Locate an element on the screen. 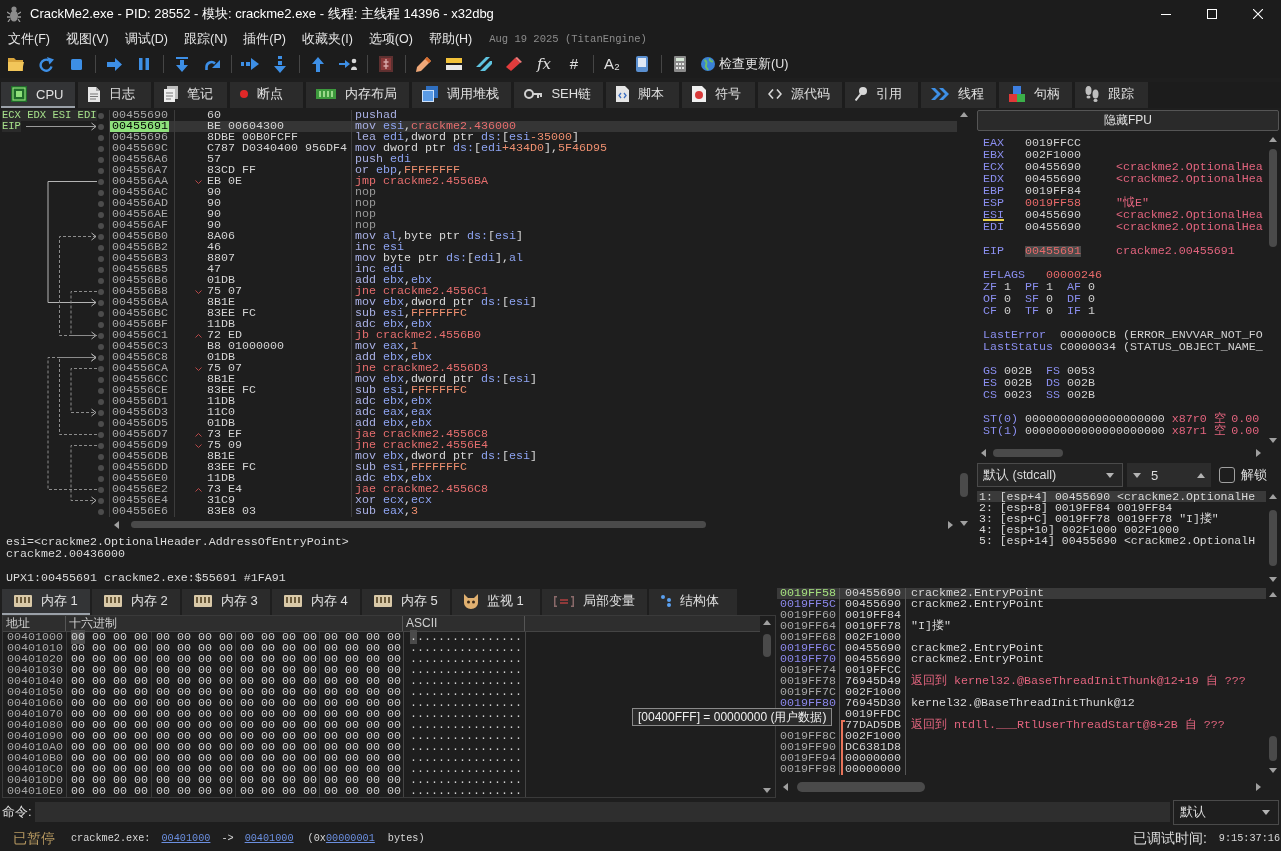 Image resolution: width=1281 pixels, height=851 pixels. tab: 内存 1 is located at coordinates (46, 602).